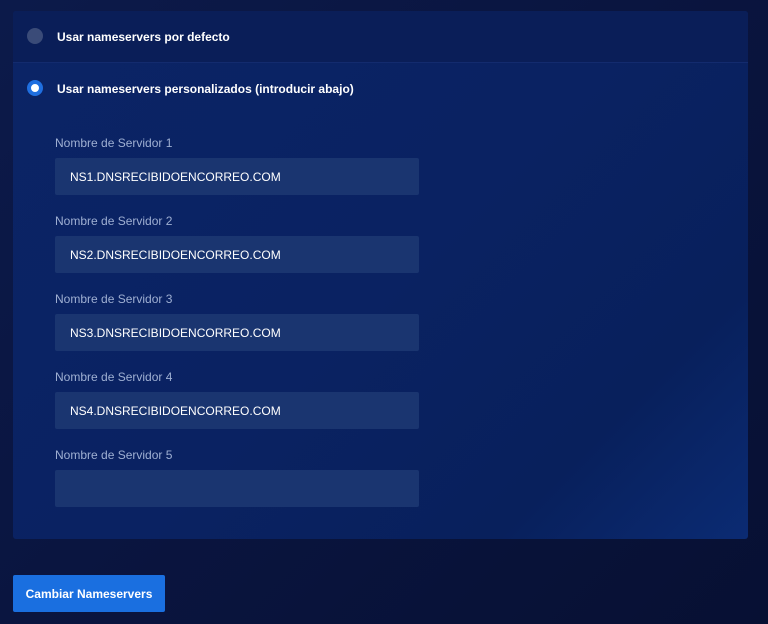 The image size is (768, 624). Describe the element at coordinates (35, 36) in the screenshot. I see `radio-default-nameservers` at that location.